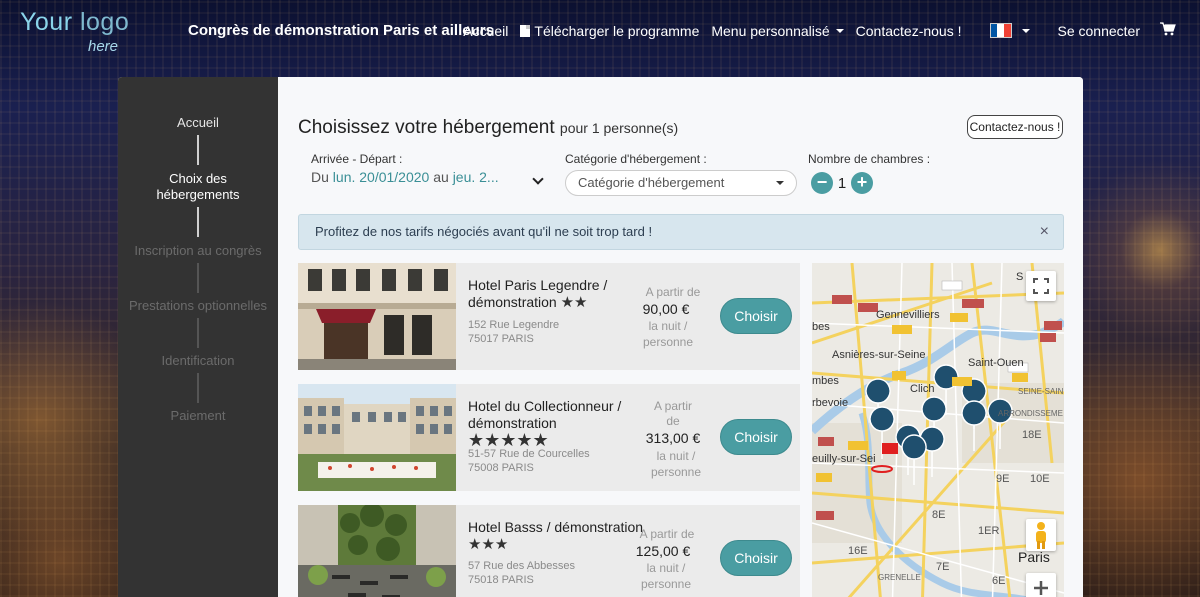  I want to click on star-rating: ★★★, so click(488, 544).